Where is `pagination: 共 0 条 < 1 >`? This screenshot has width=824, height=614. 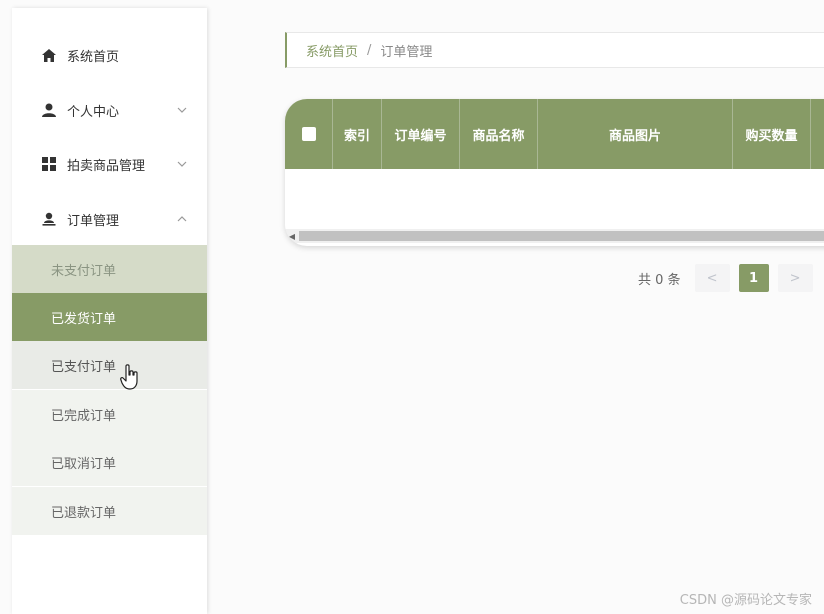 pagination: 共 0 条 < 1 > is located at coordinates (730, 278).